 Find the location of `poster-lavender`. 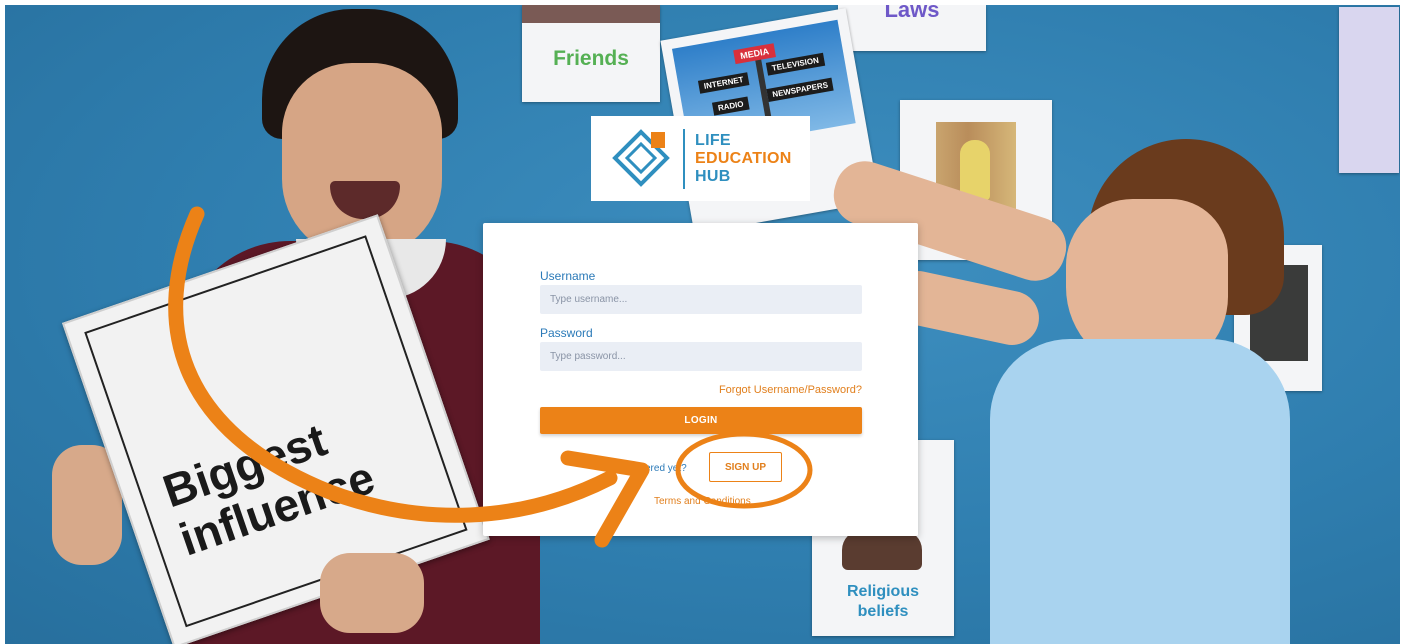

poster-lavender is located at coordinates (1369, 90).